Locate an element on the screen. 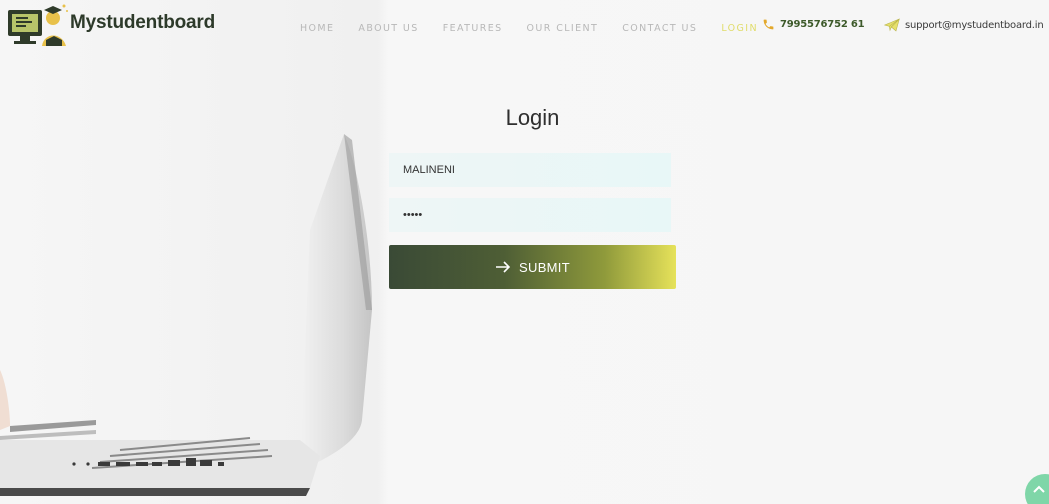 The image size is (1049, 504). contact-phone-link: 7995576752 61 is located at coordinates (813, 24).